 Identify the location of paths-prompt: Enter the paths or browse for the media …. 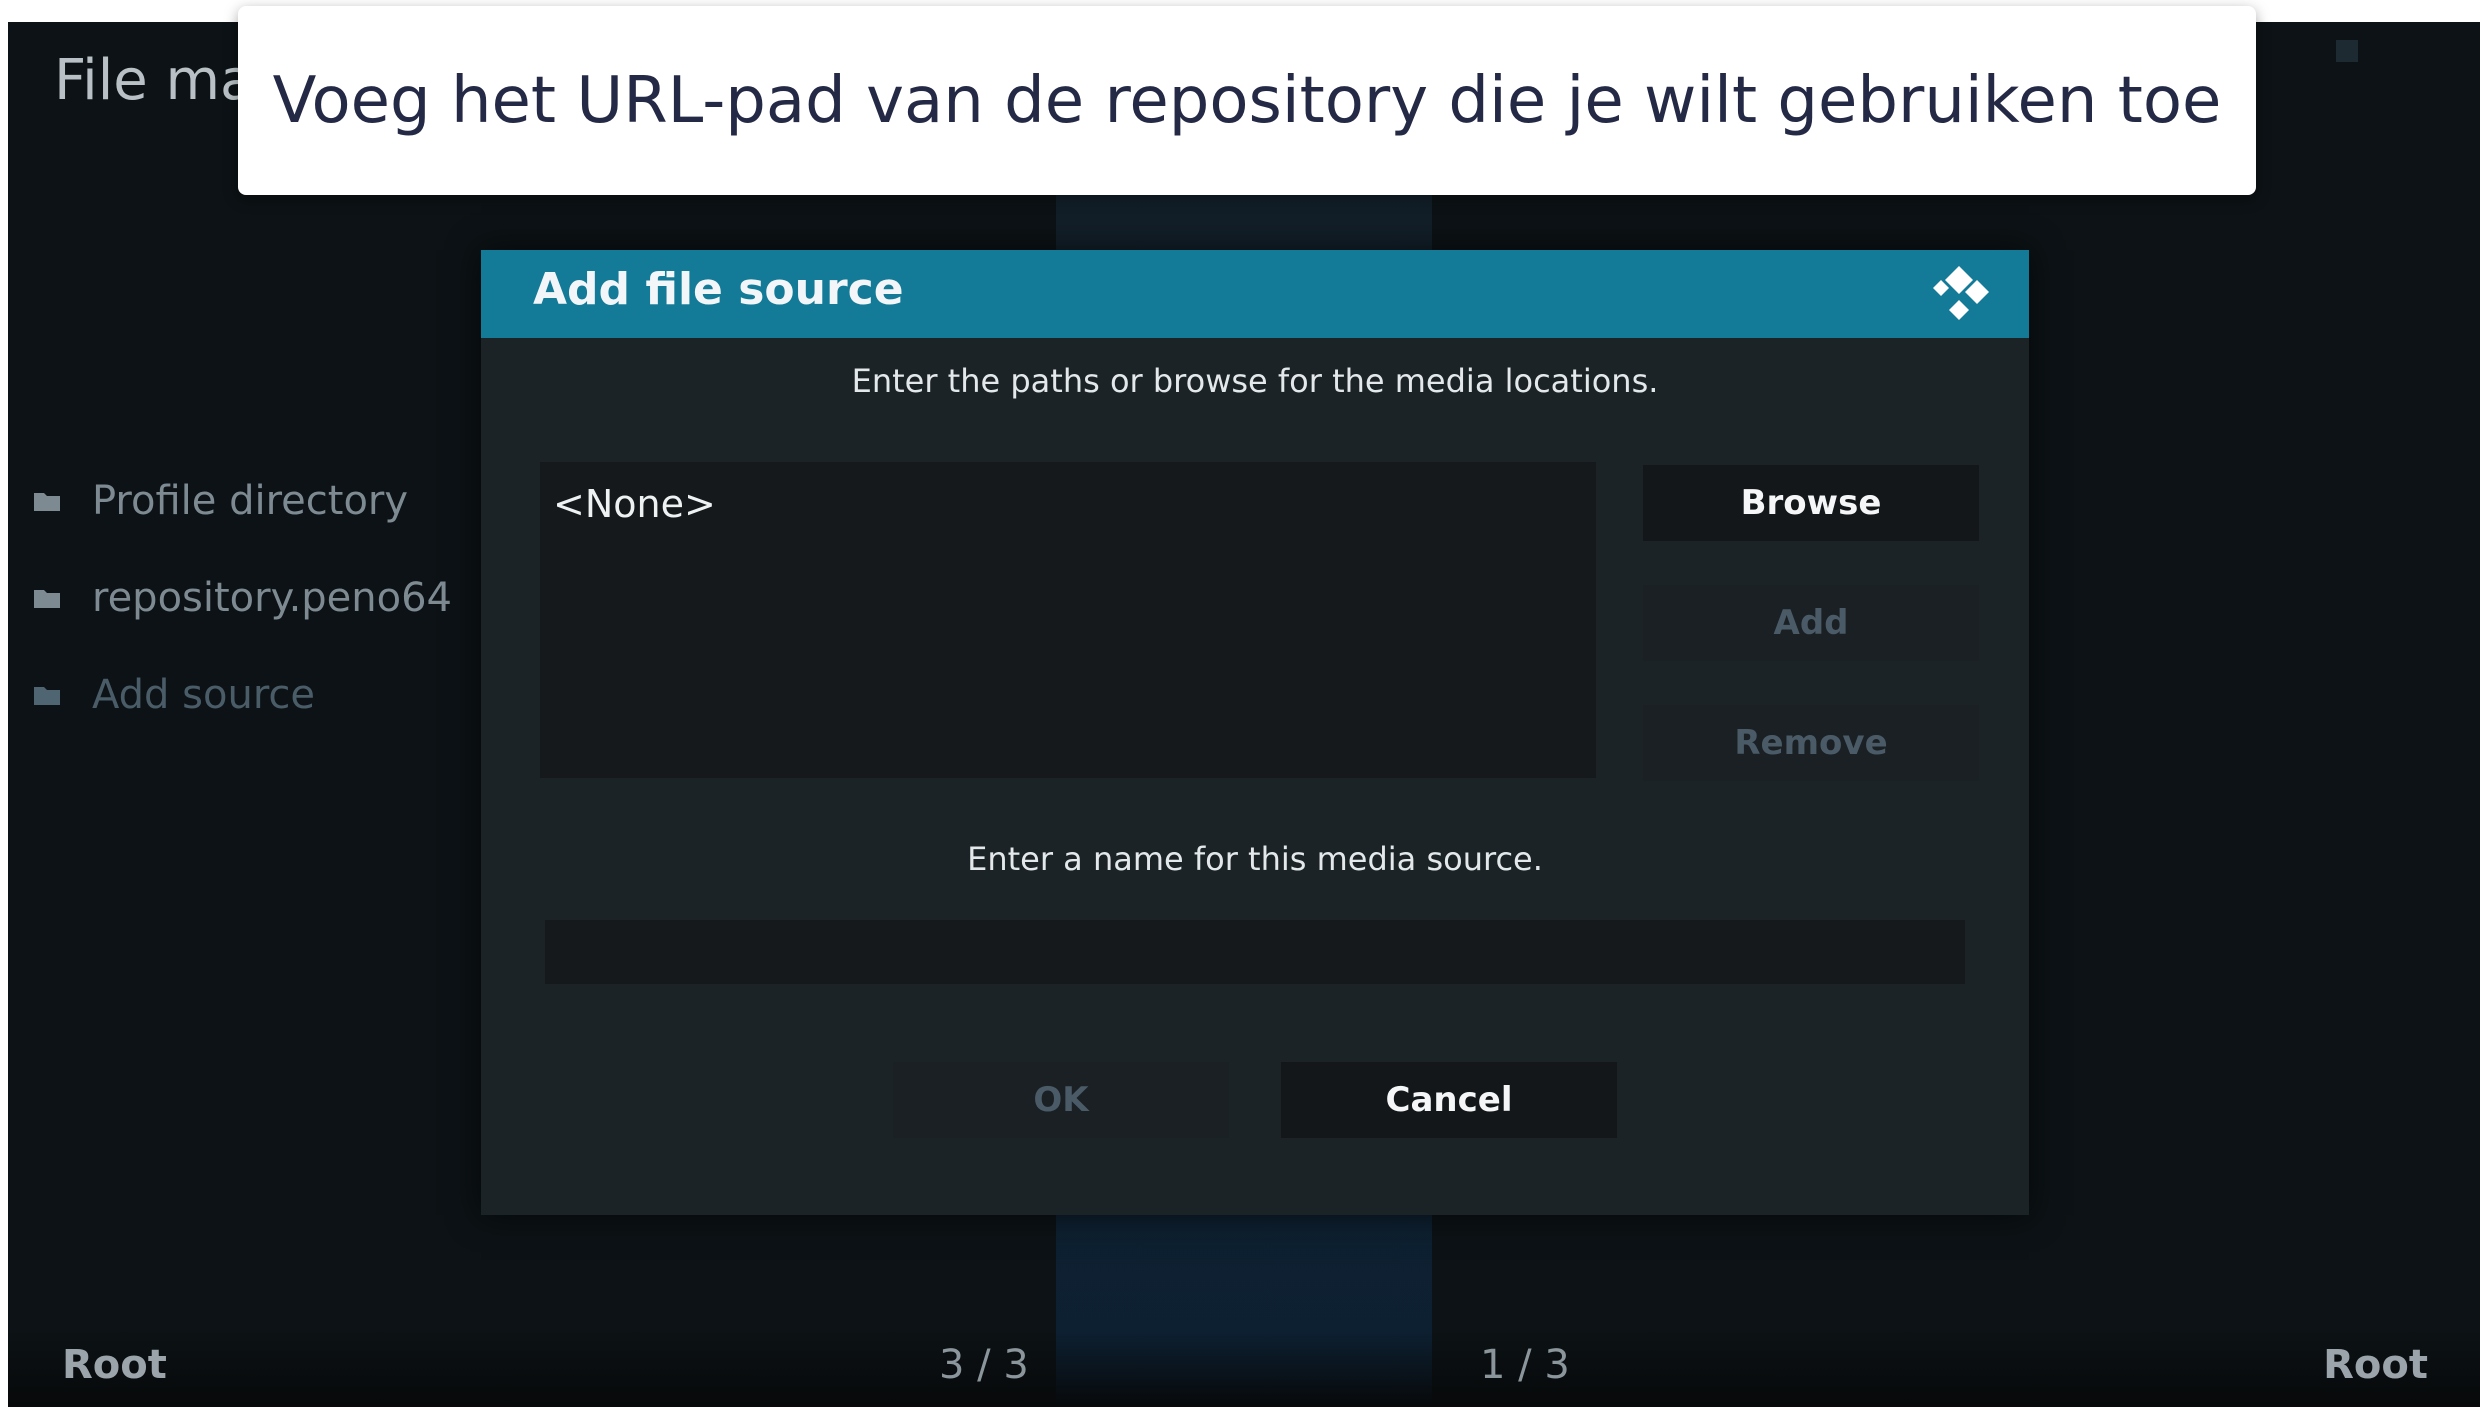
(1255, 381).